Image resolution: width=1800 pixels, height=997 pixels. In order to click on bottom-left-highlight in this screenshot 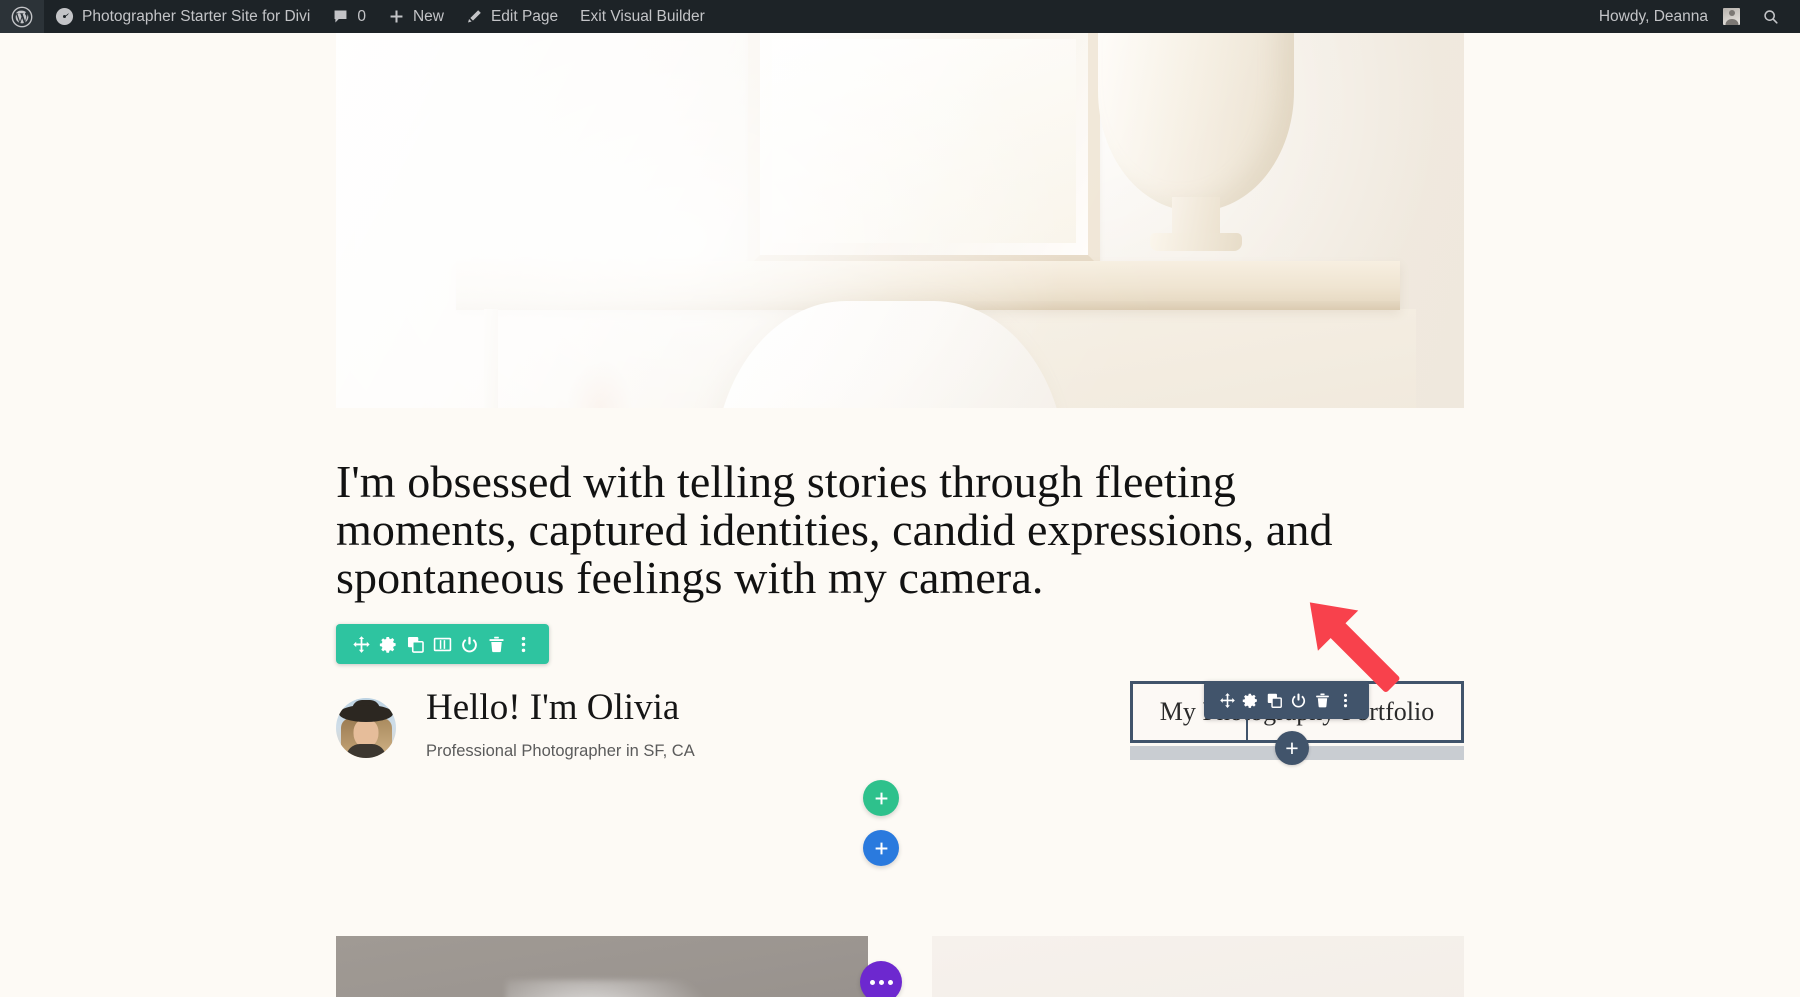, I will do `click(611, 988)`.